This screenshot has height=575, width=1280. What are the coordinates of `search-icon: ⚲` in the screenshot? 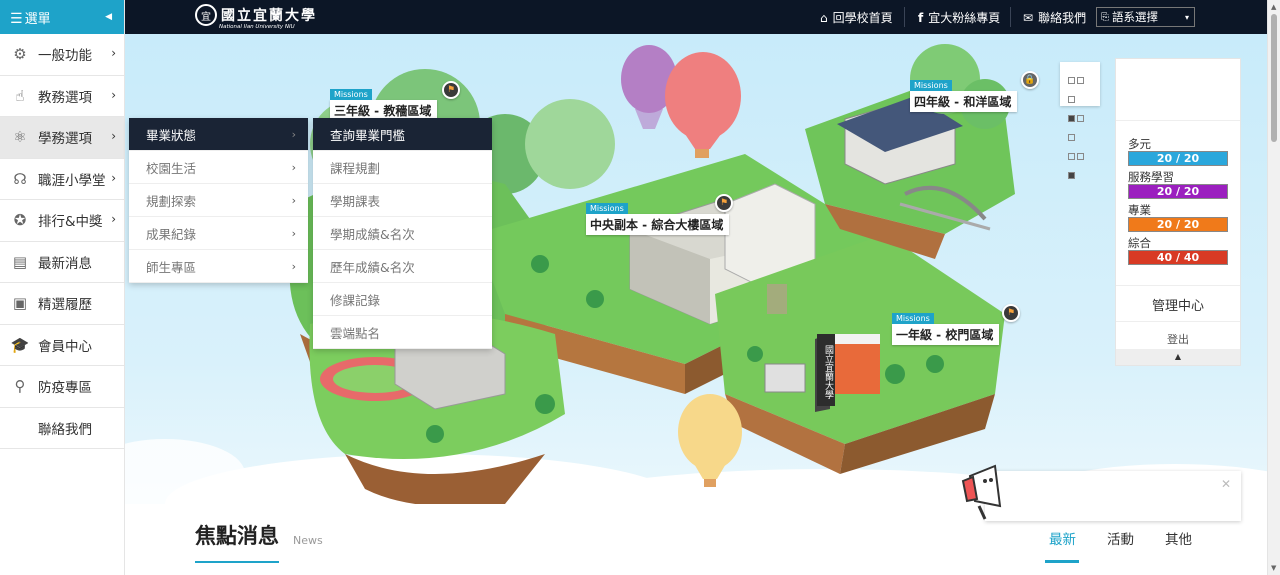 It's located at (20, 386).